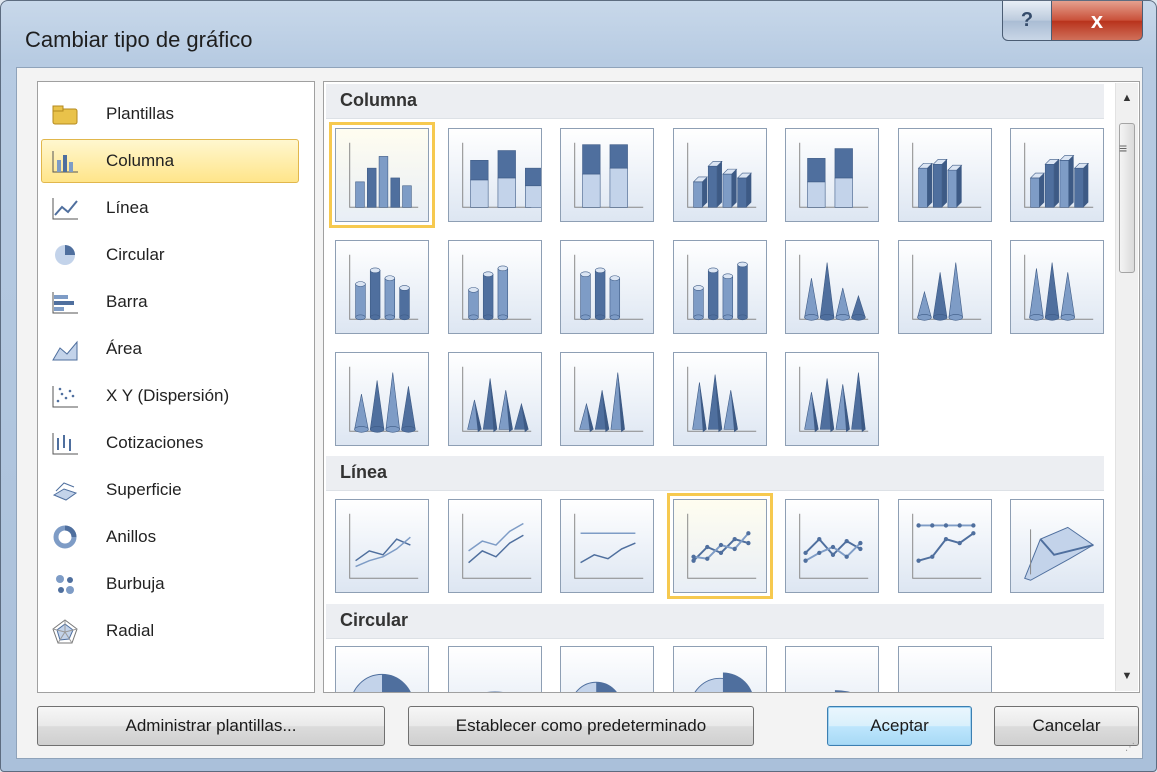  Describe the element at coordinates (578, 37) in the screenshot. I see `title-bar: Cambiar tipo de gráfico ? x` at that location.